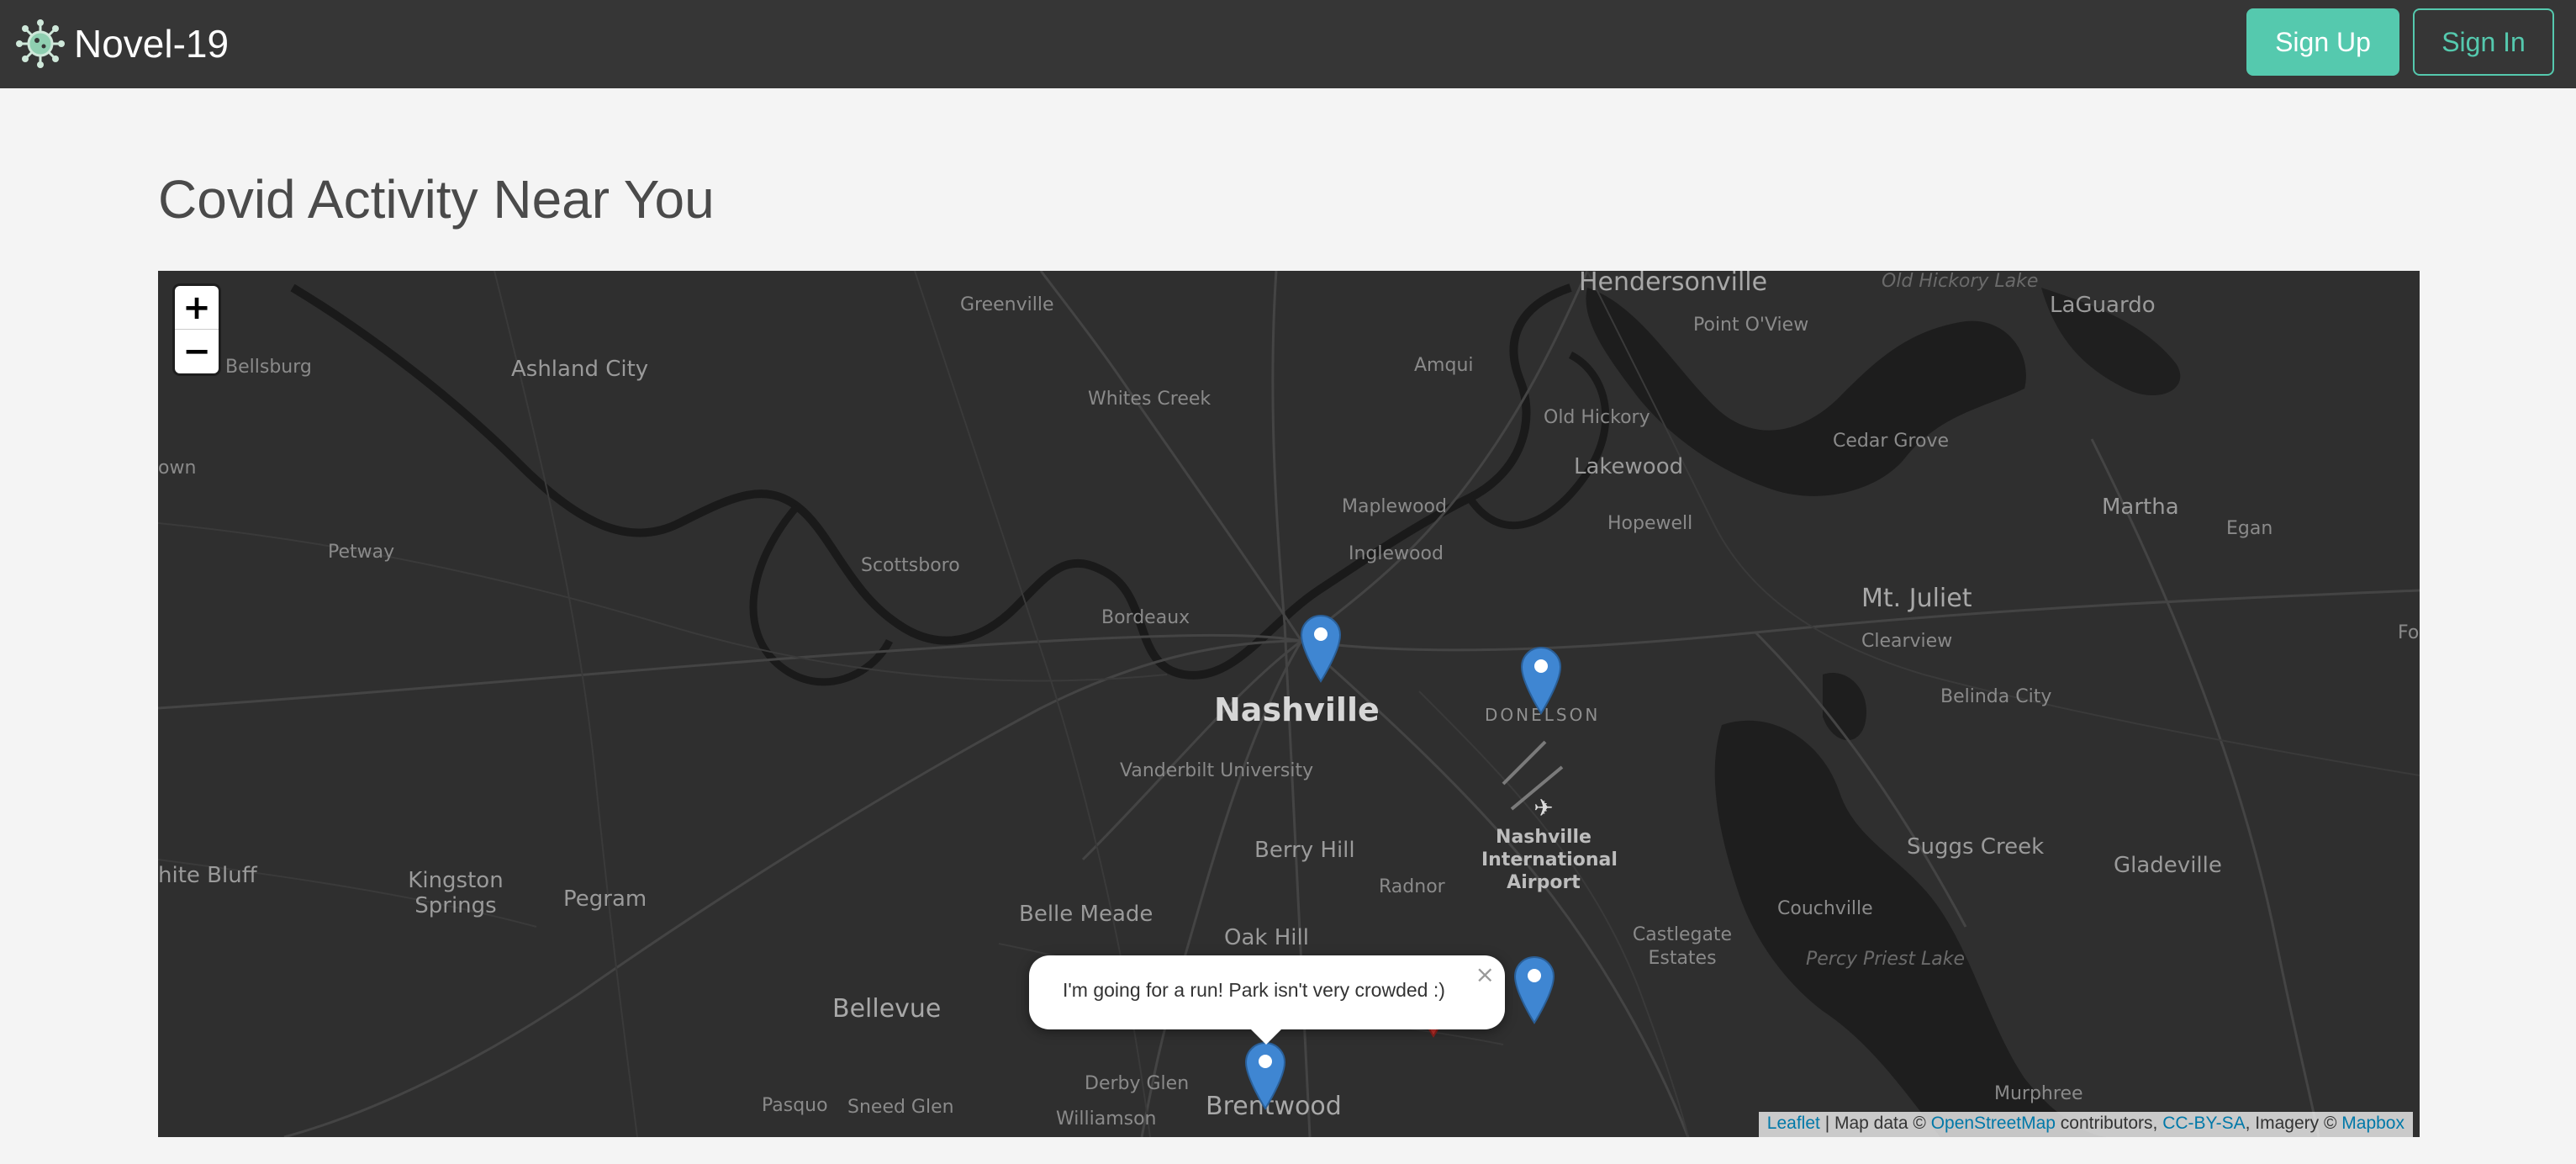 The image size is (2576, 1164). Describe the element at coordinates (152, 44) in the screenshot. I see `brand-name: Novel-19` at that location.